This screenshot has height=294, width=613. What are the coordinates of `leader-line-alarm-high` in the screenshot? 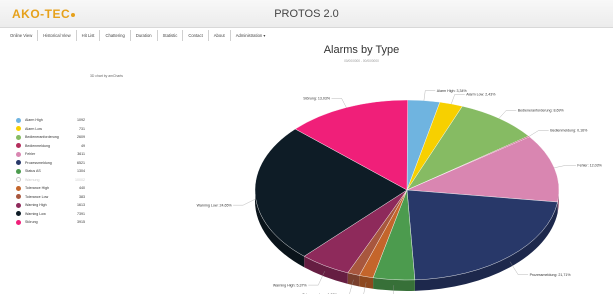 It's located at (429, 95).